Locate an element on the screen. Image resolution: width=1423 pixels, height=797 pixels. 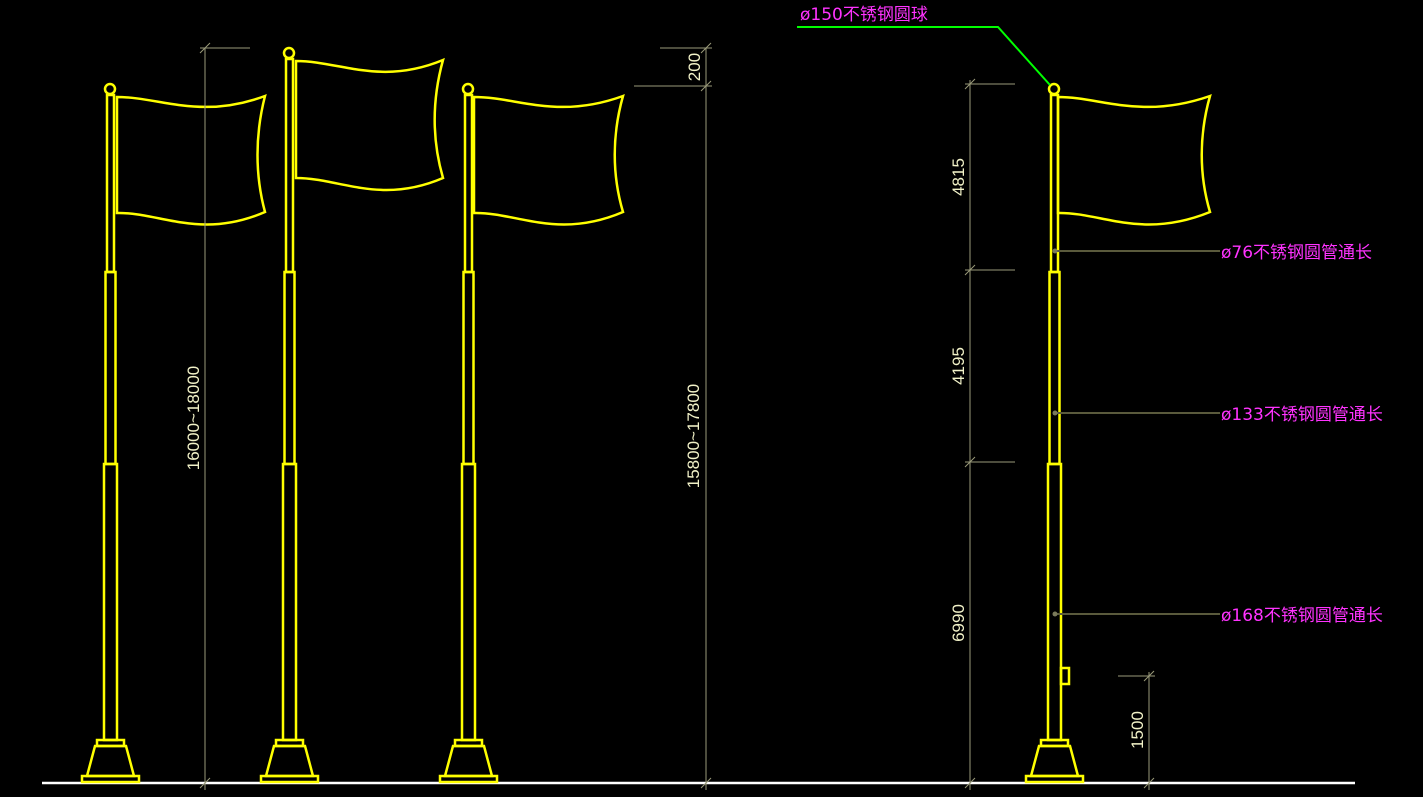
pole-1-top-section is located at coordinates (110, 183).